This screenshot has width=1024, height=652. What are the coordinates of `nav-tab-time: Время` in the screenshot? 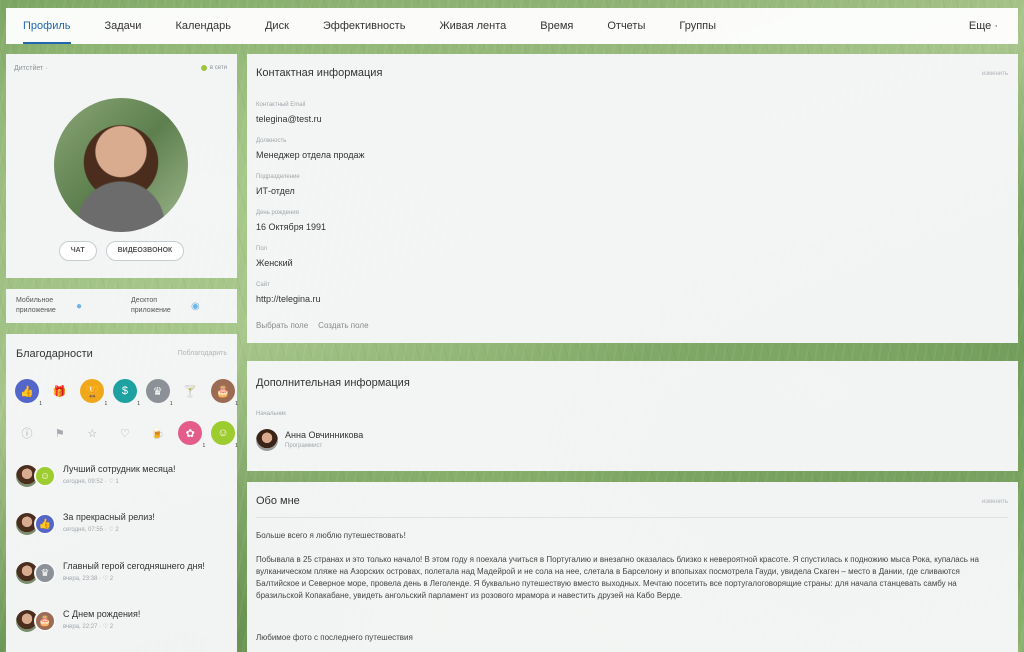 It's located at (556, 26).